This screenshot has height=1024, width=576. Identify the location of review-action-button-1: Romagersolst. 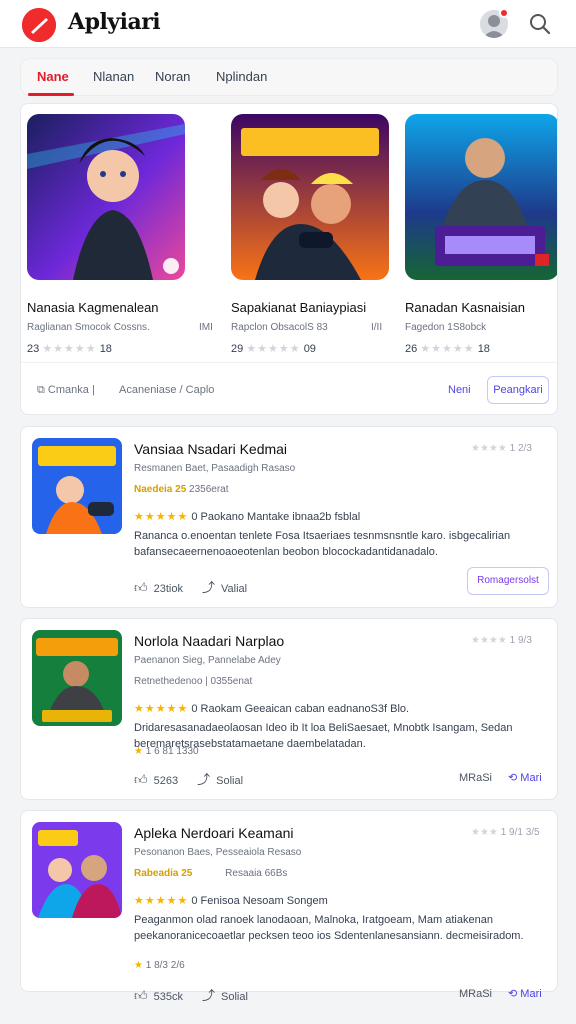
(508, 581).